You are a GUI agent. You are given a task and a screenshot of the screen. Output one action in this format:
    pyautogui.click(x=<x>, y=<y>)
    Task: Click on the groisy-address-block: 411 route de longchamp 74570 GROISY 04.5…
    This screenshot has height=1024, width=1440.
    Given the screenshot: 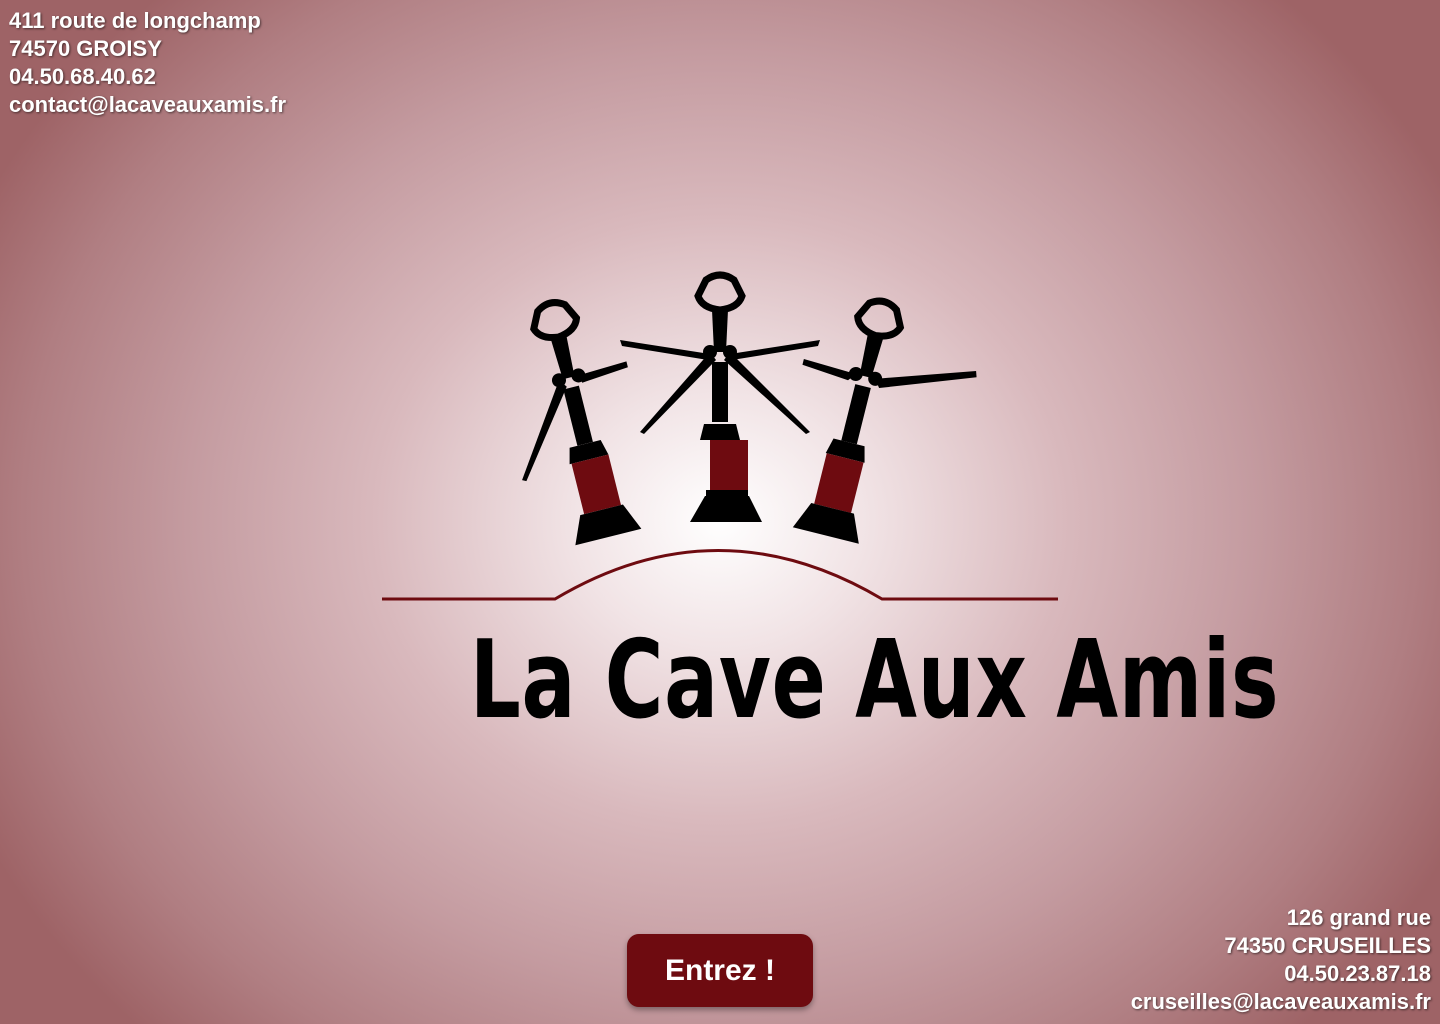 What is the action you would take?
    pyautogui.click(x=147, y=63)
    